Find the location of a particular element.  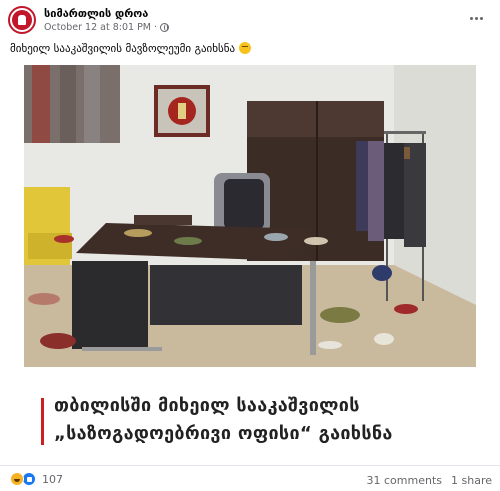

headline-accent-bar is located at coordinates (42, 421).